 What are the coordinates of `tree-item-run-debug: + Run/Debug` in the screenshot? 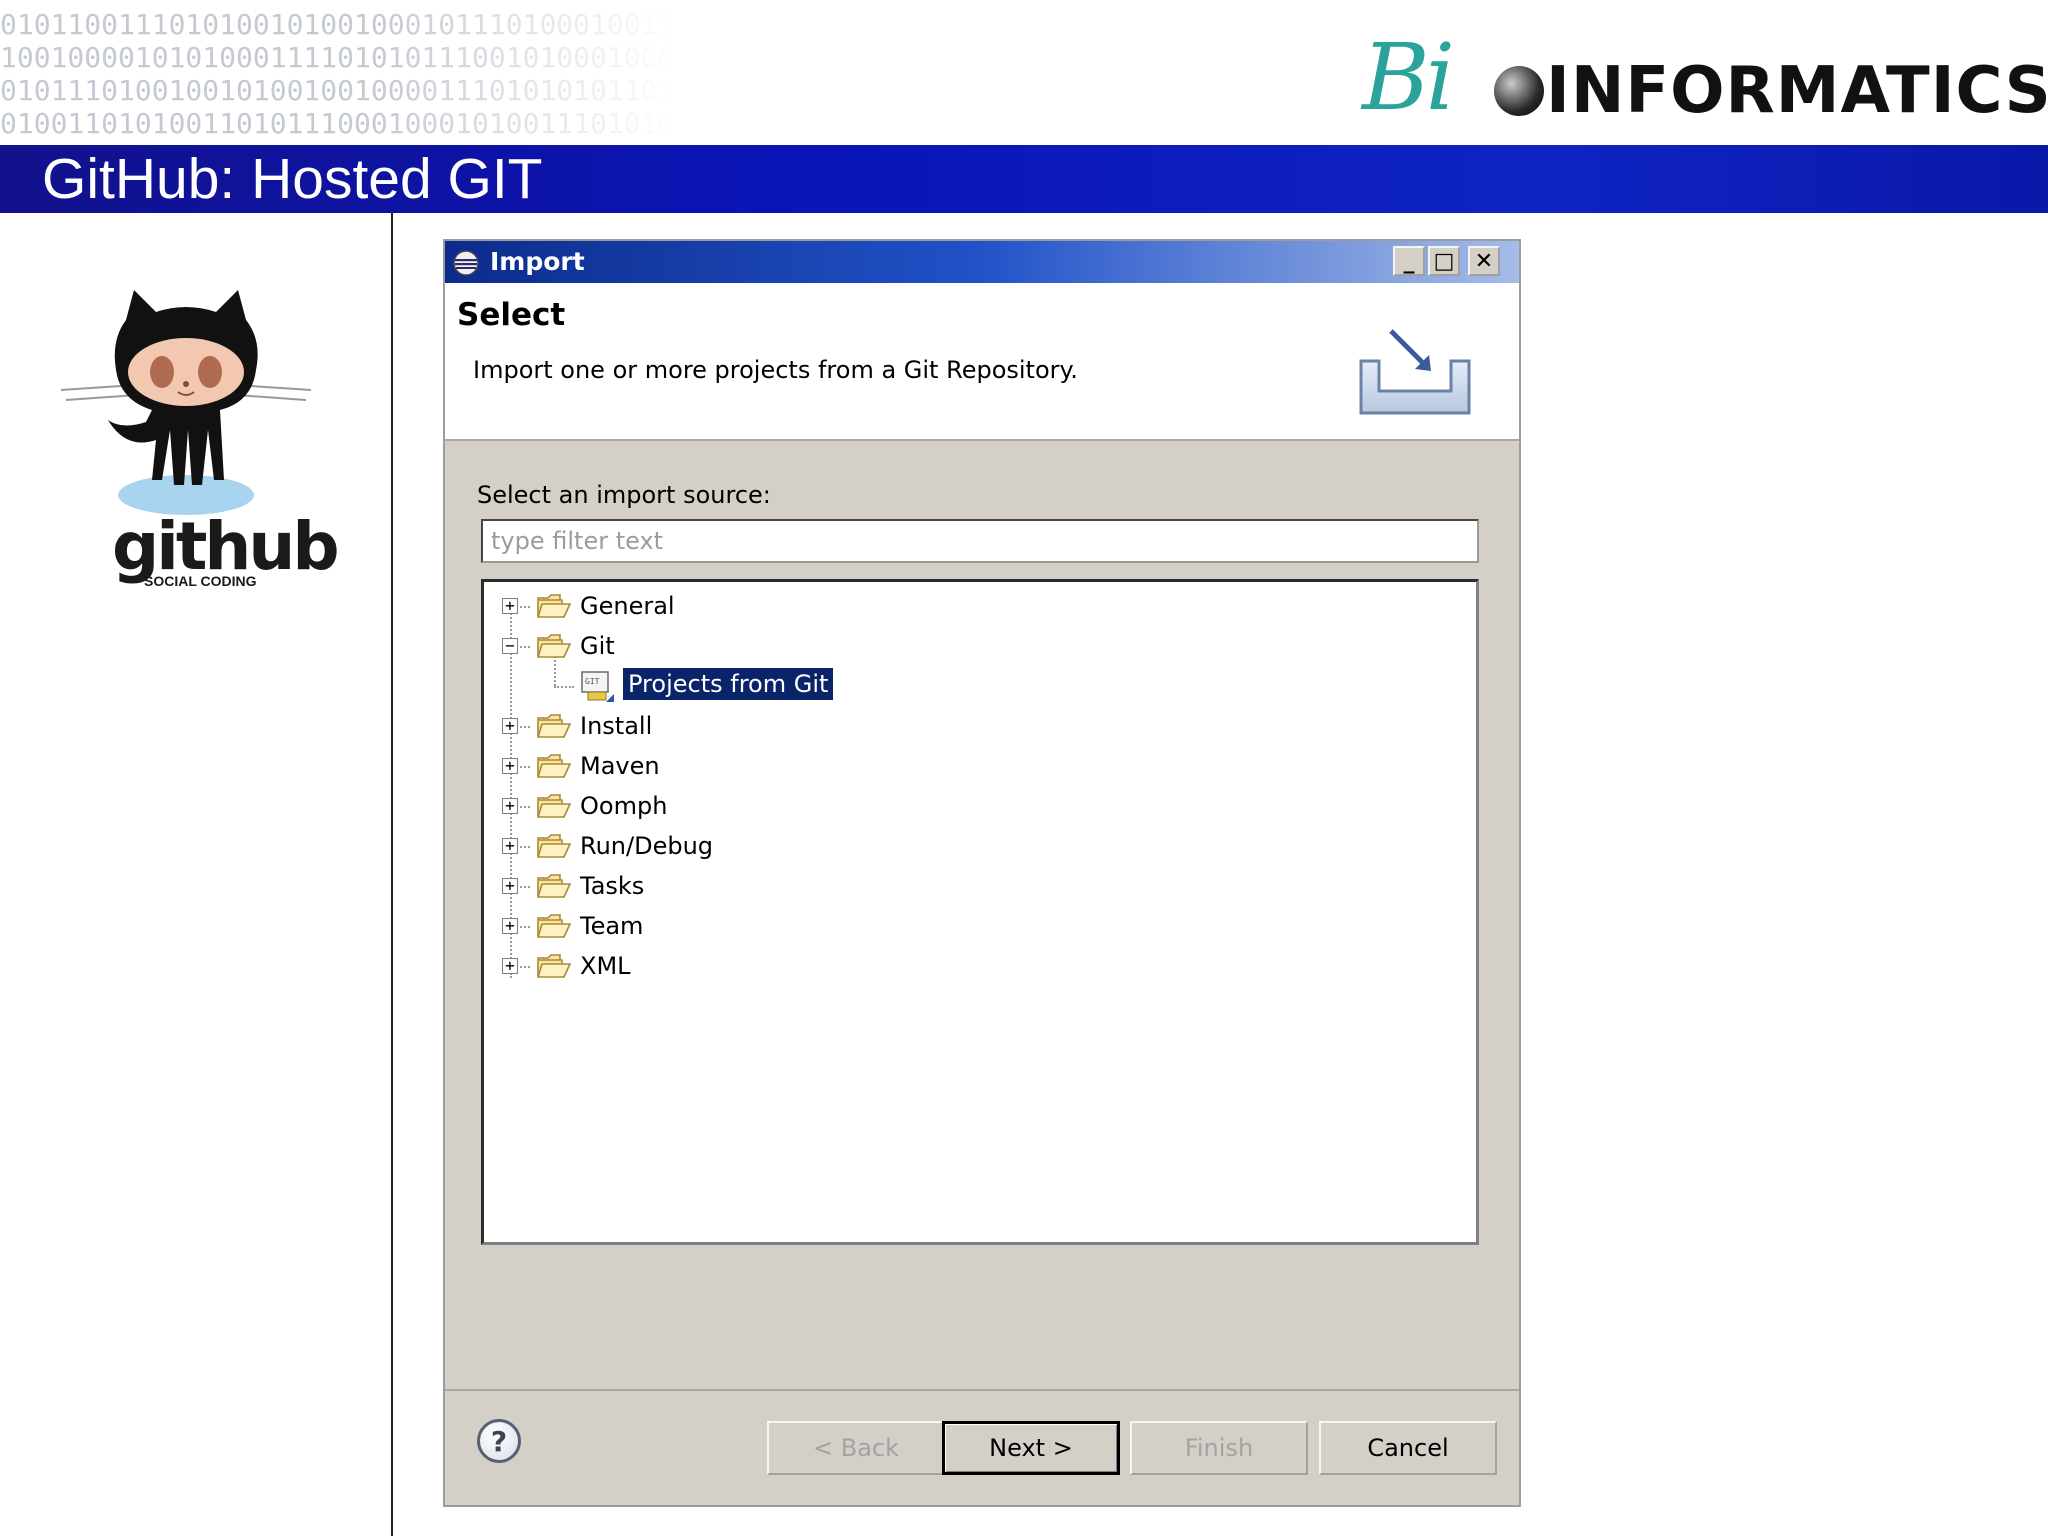 It's located at (979, 846).